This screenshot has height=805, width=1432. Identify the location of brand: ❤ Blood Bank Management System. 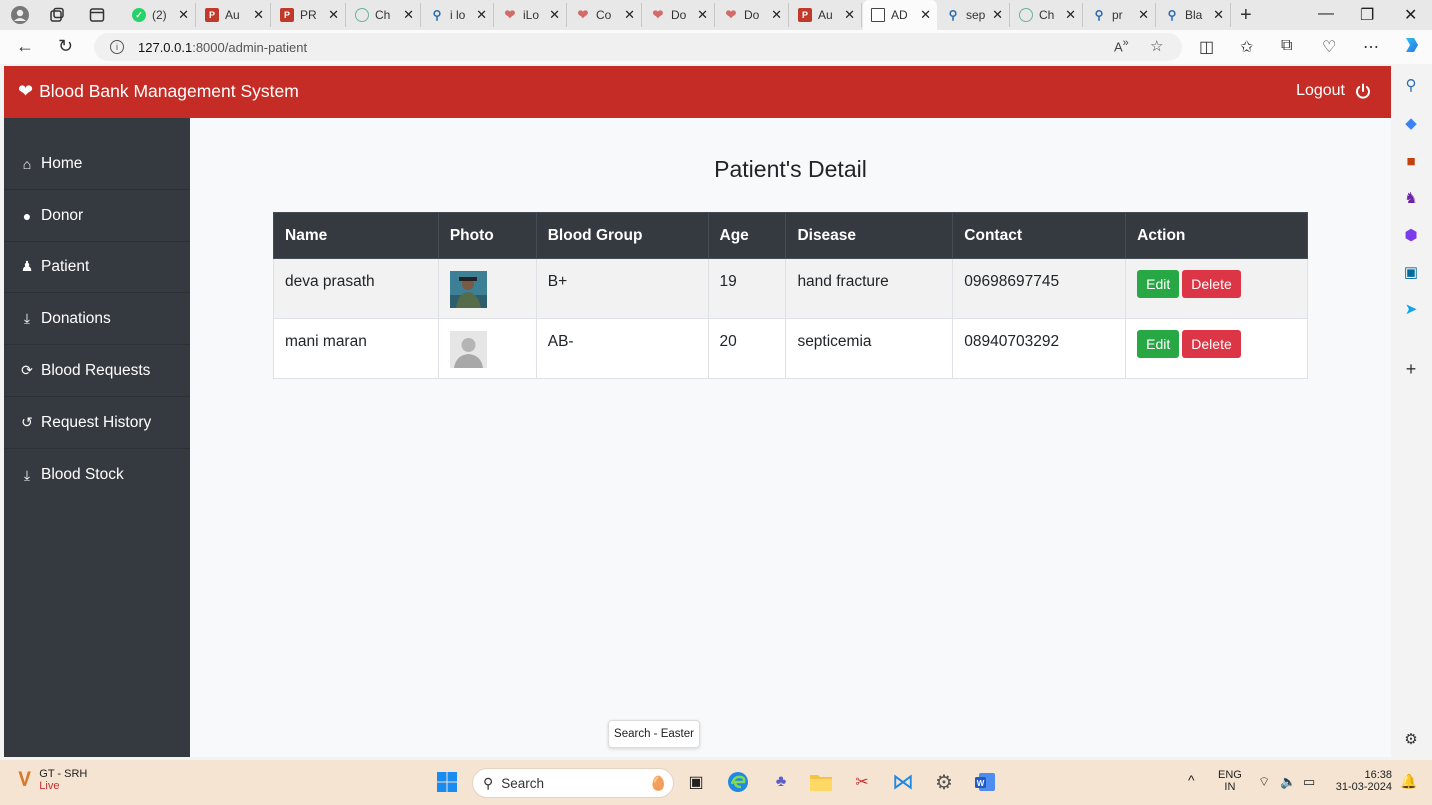
(158, 91).